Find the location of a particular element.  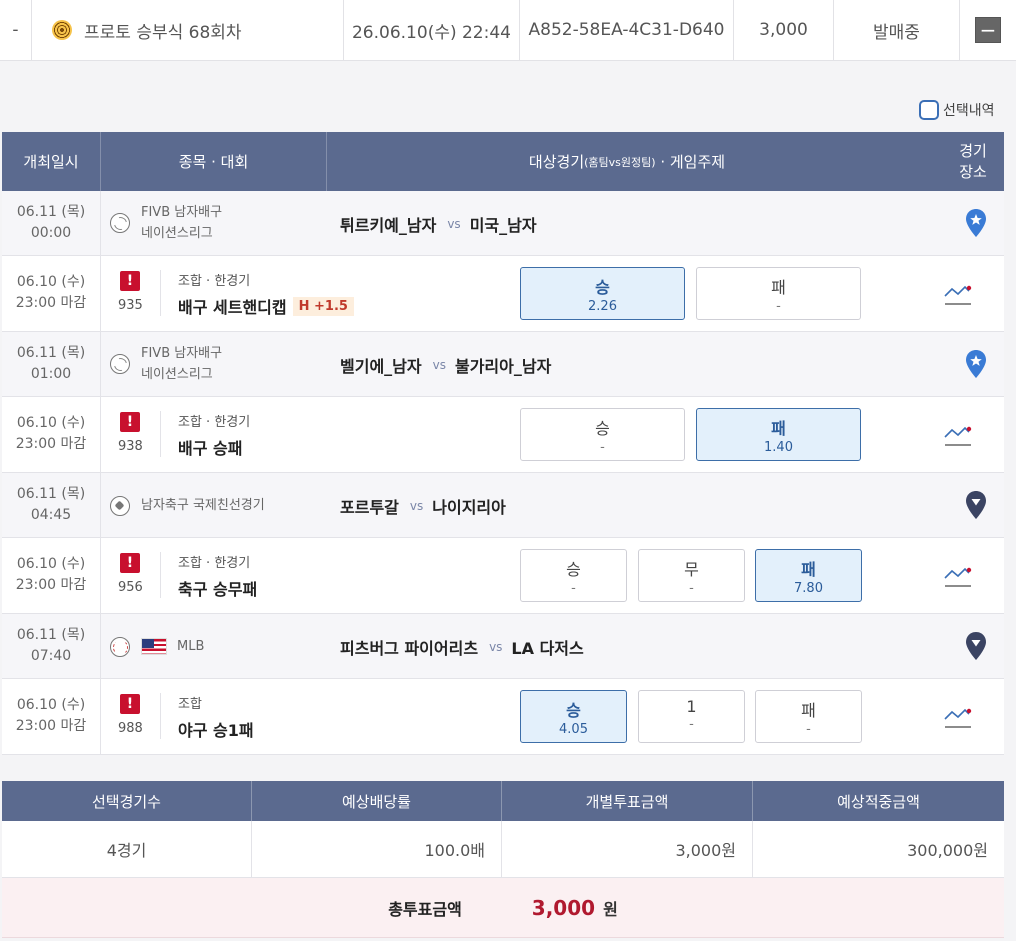

away-team: LA 다저스 is located at coordinates (547, 648).